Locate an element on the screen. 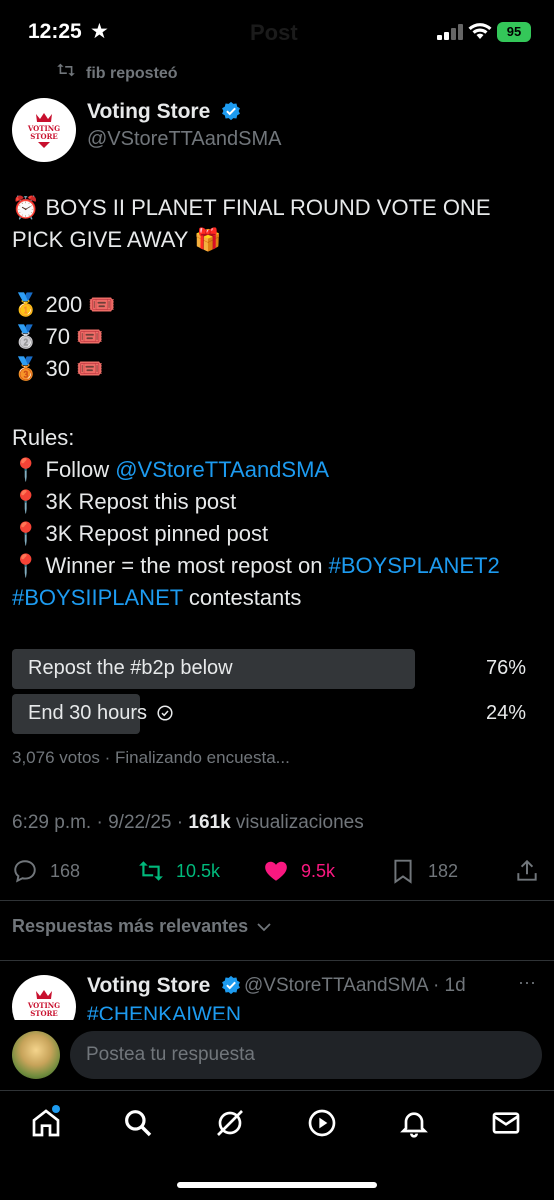 This screenshot has height=1200, width=554. post-timestamp: 6:29 p.m. · 9/22/25 · is located at coordinates (100, 822).